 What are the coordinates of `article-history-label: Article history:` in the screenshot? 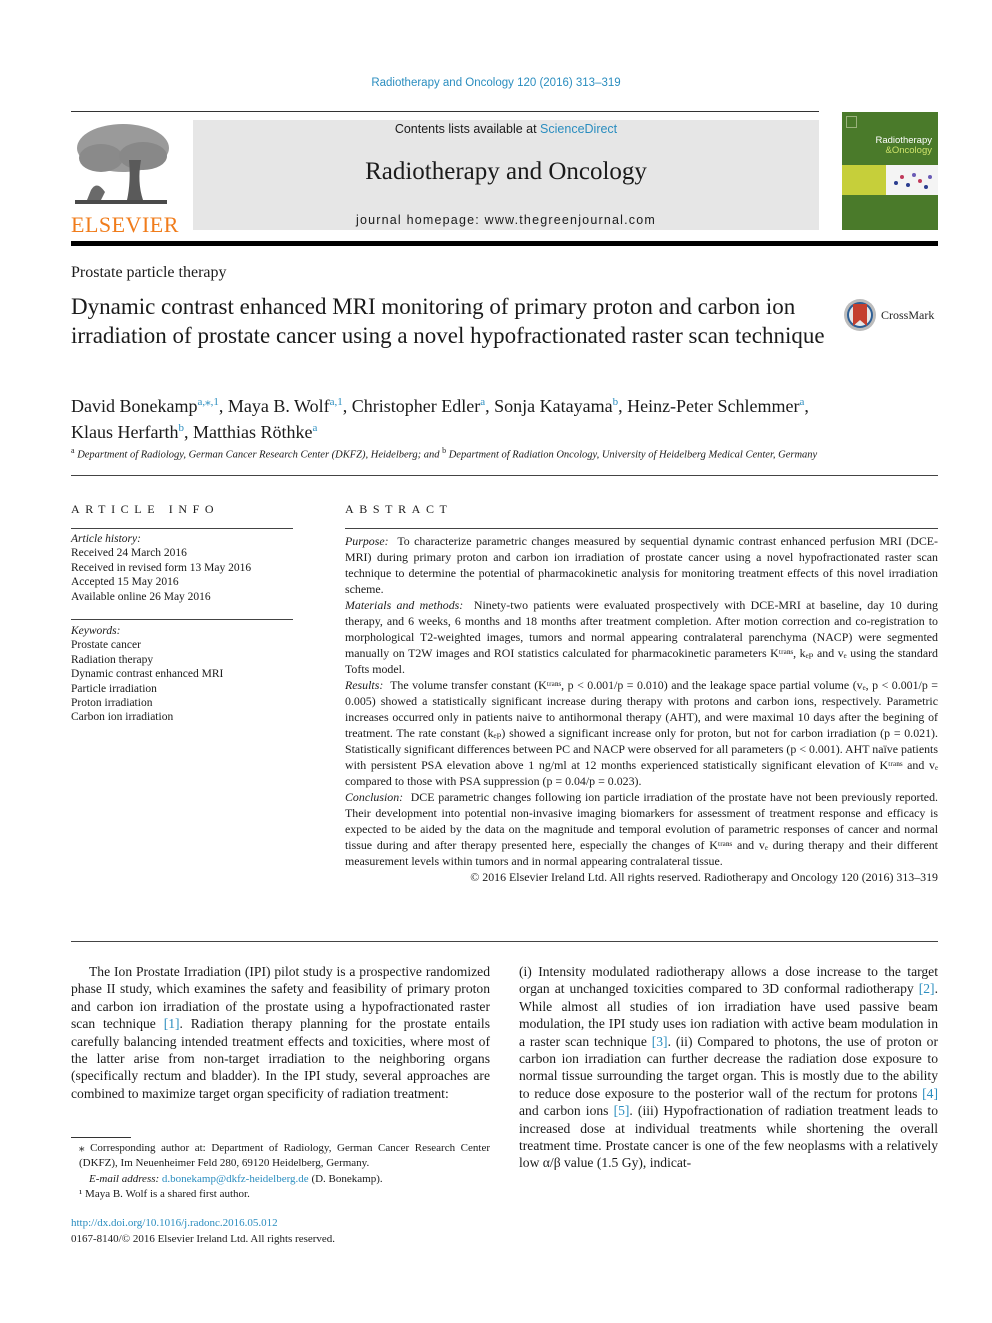 It's located at (106, 539).